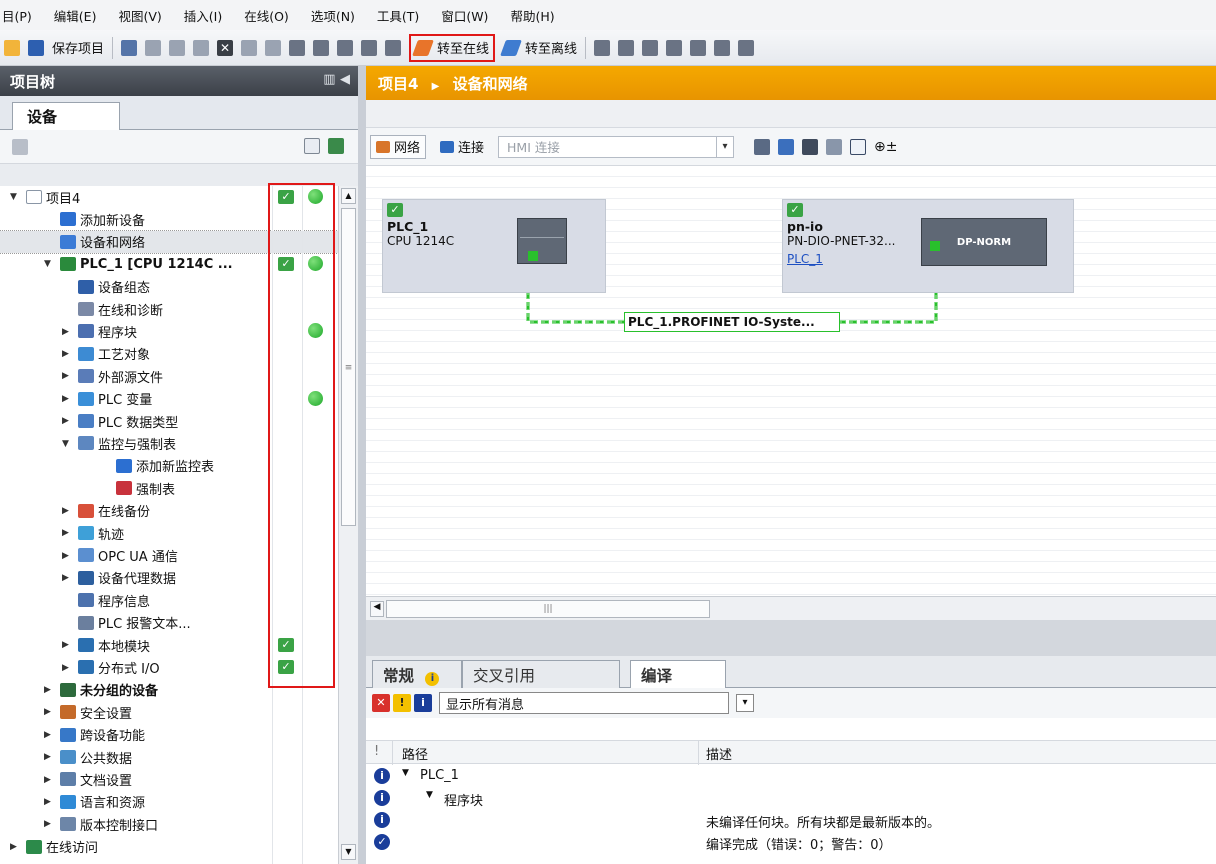  What do you see at coordinates (369, 47) in the screenshot?
I see `simulation-icon` at bounding box center [369, 47].